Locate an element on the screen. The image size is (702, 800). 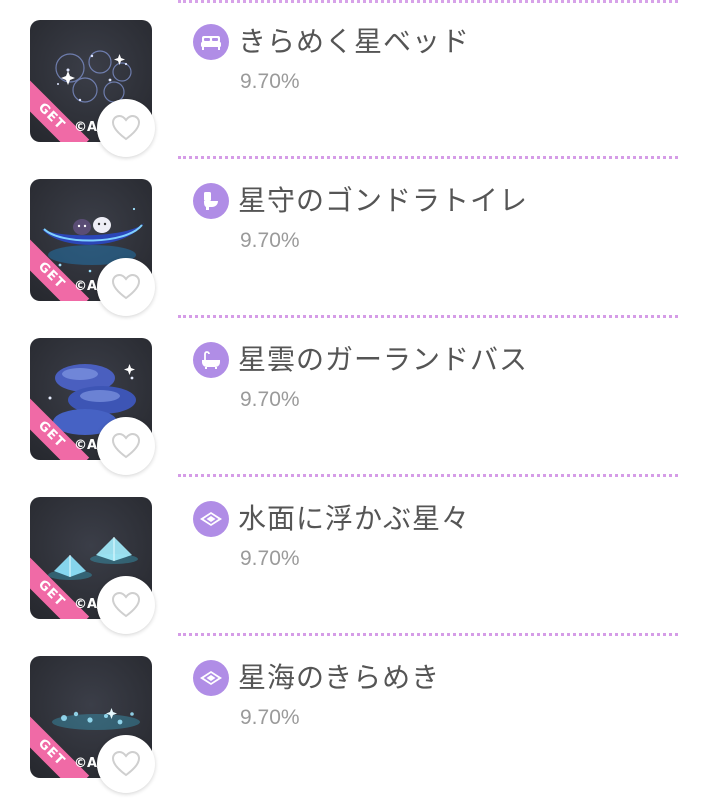
item-name: 星雲のガーランドバス is located at coordinates (383, 359).